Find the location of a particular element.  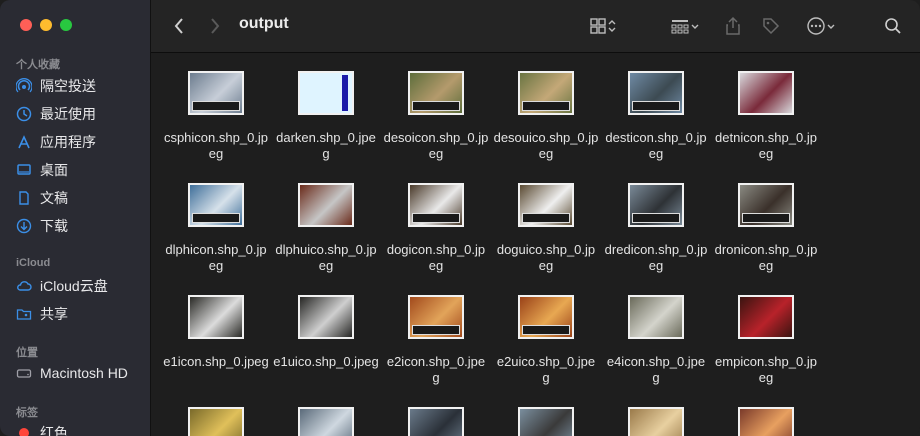

sidebar-item-macintosh-hd: Macintosh HD is located at coordinates (72, 373).